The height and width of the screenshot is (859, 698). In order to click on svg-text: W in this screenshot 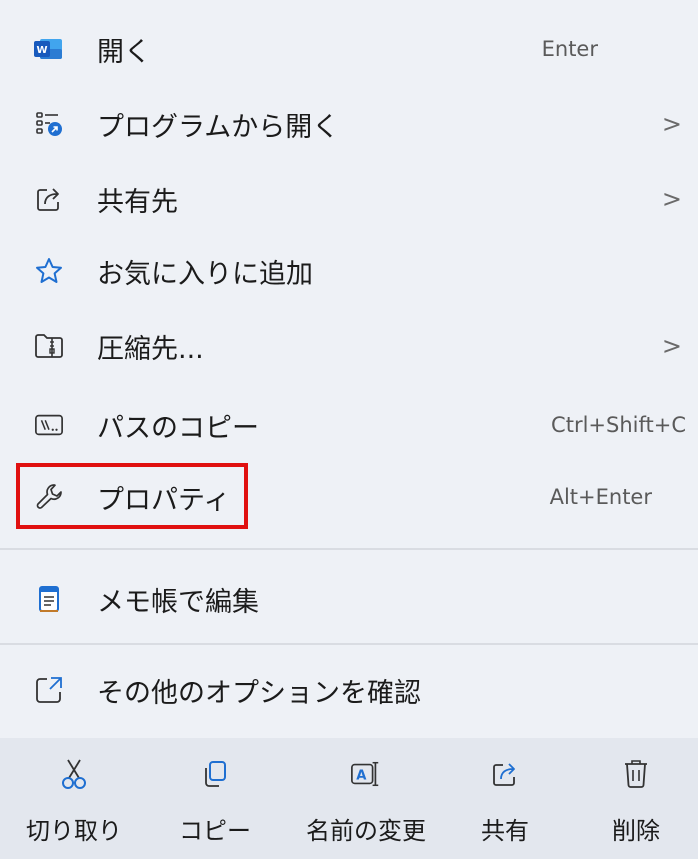, I will do `click(41, 50)`.